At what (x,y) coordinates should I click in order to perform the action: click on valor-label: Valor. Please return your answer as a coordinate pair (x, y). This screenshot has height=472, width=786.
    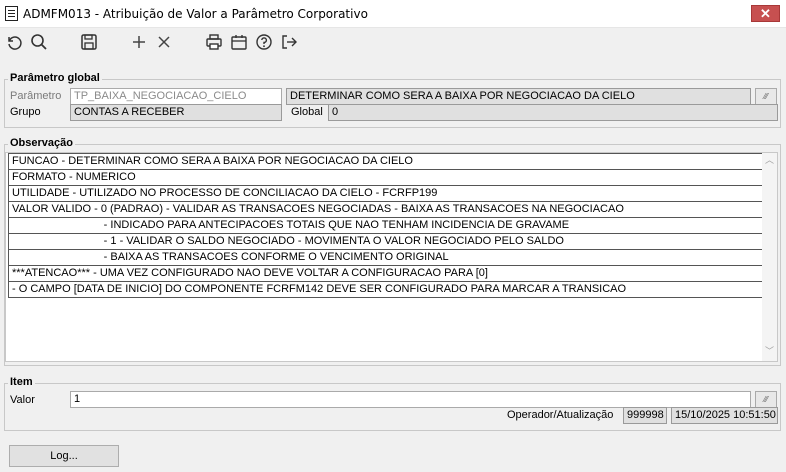
    Looking at the image, I should click on (22, 400).